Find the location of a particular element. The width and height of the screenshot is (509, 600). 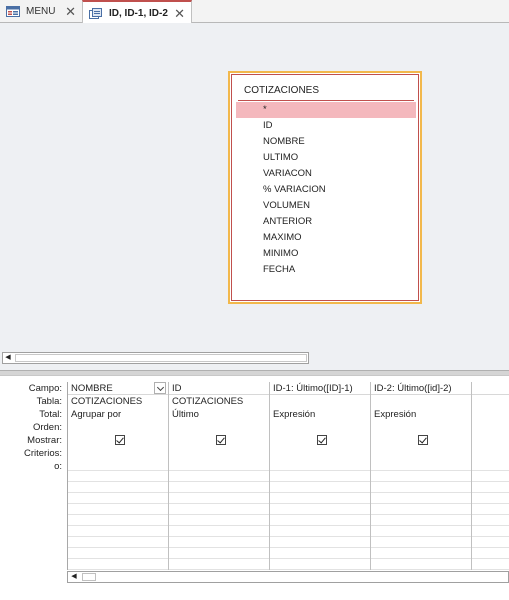

row-label-o: o: is located at coordinates (58, 466).